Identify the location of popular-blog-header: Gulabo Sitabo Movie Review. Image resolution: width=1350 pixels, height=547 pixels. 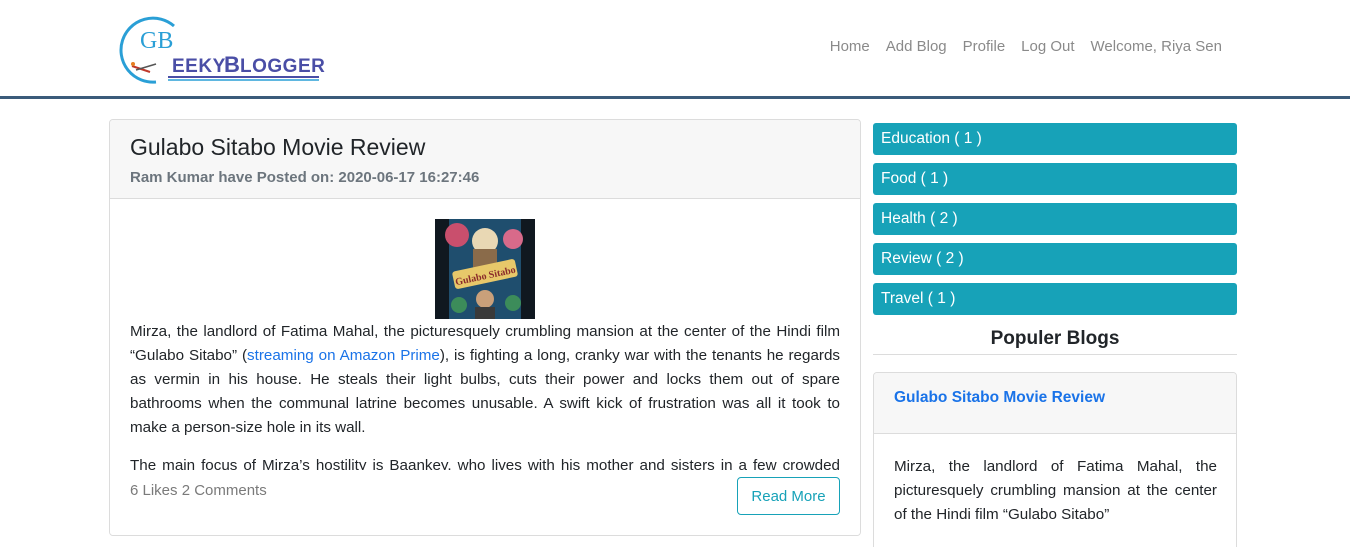
(1055, 403).